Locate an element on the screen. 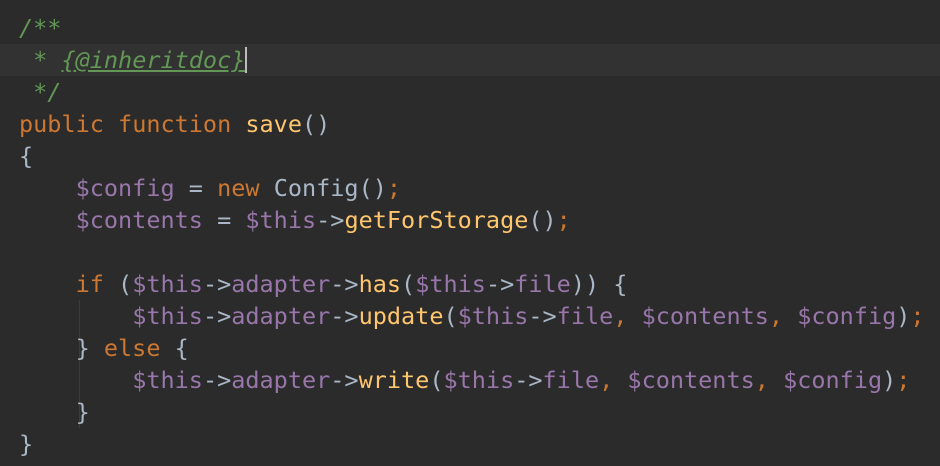 The width and height of the screenshot is (940, 466). doc-comment-close: */ is located at coordinates (40, 92).